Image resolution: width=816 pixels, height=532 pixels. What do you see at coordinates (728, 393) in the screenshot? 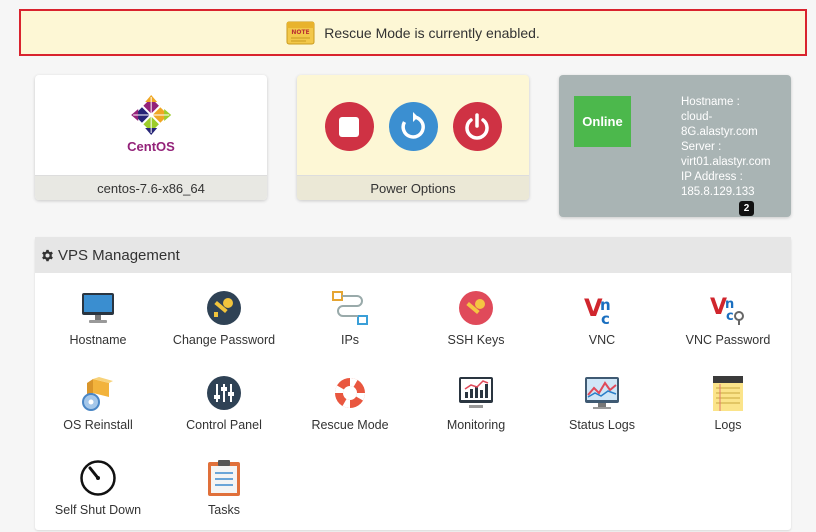
I see `notepad-icon` at bounding box center [728, 393].